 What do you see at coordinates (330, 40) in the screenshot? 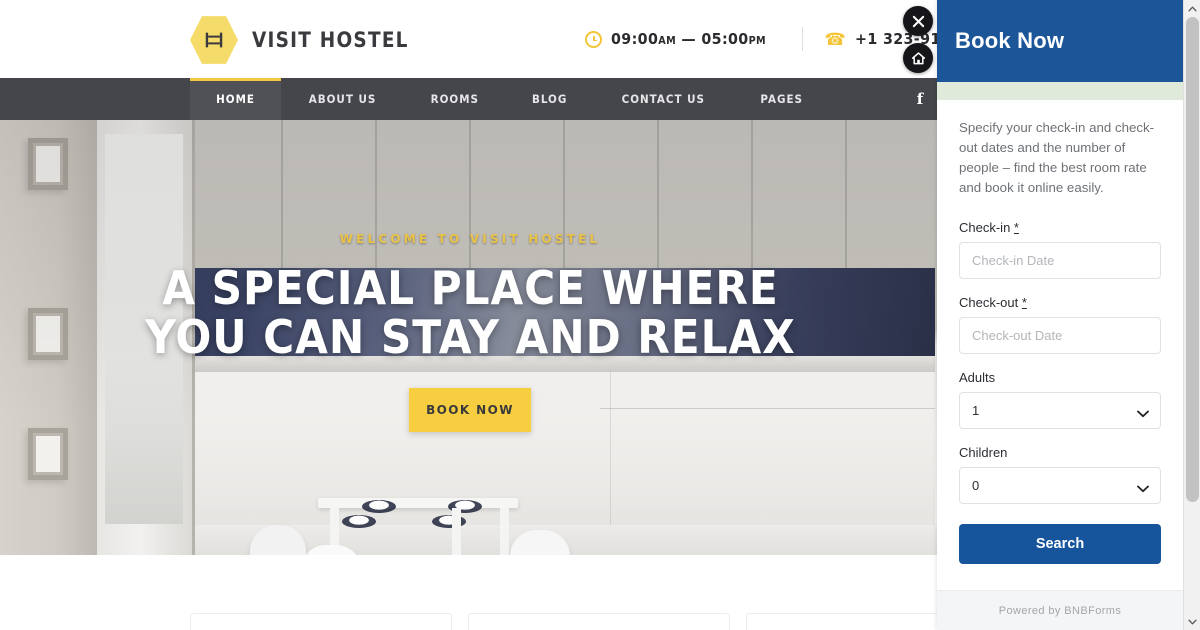
I see `brand-name: VISIT HOSTEL` at bounding box center [330, 40].